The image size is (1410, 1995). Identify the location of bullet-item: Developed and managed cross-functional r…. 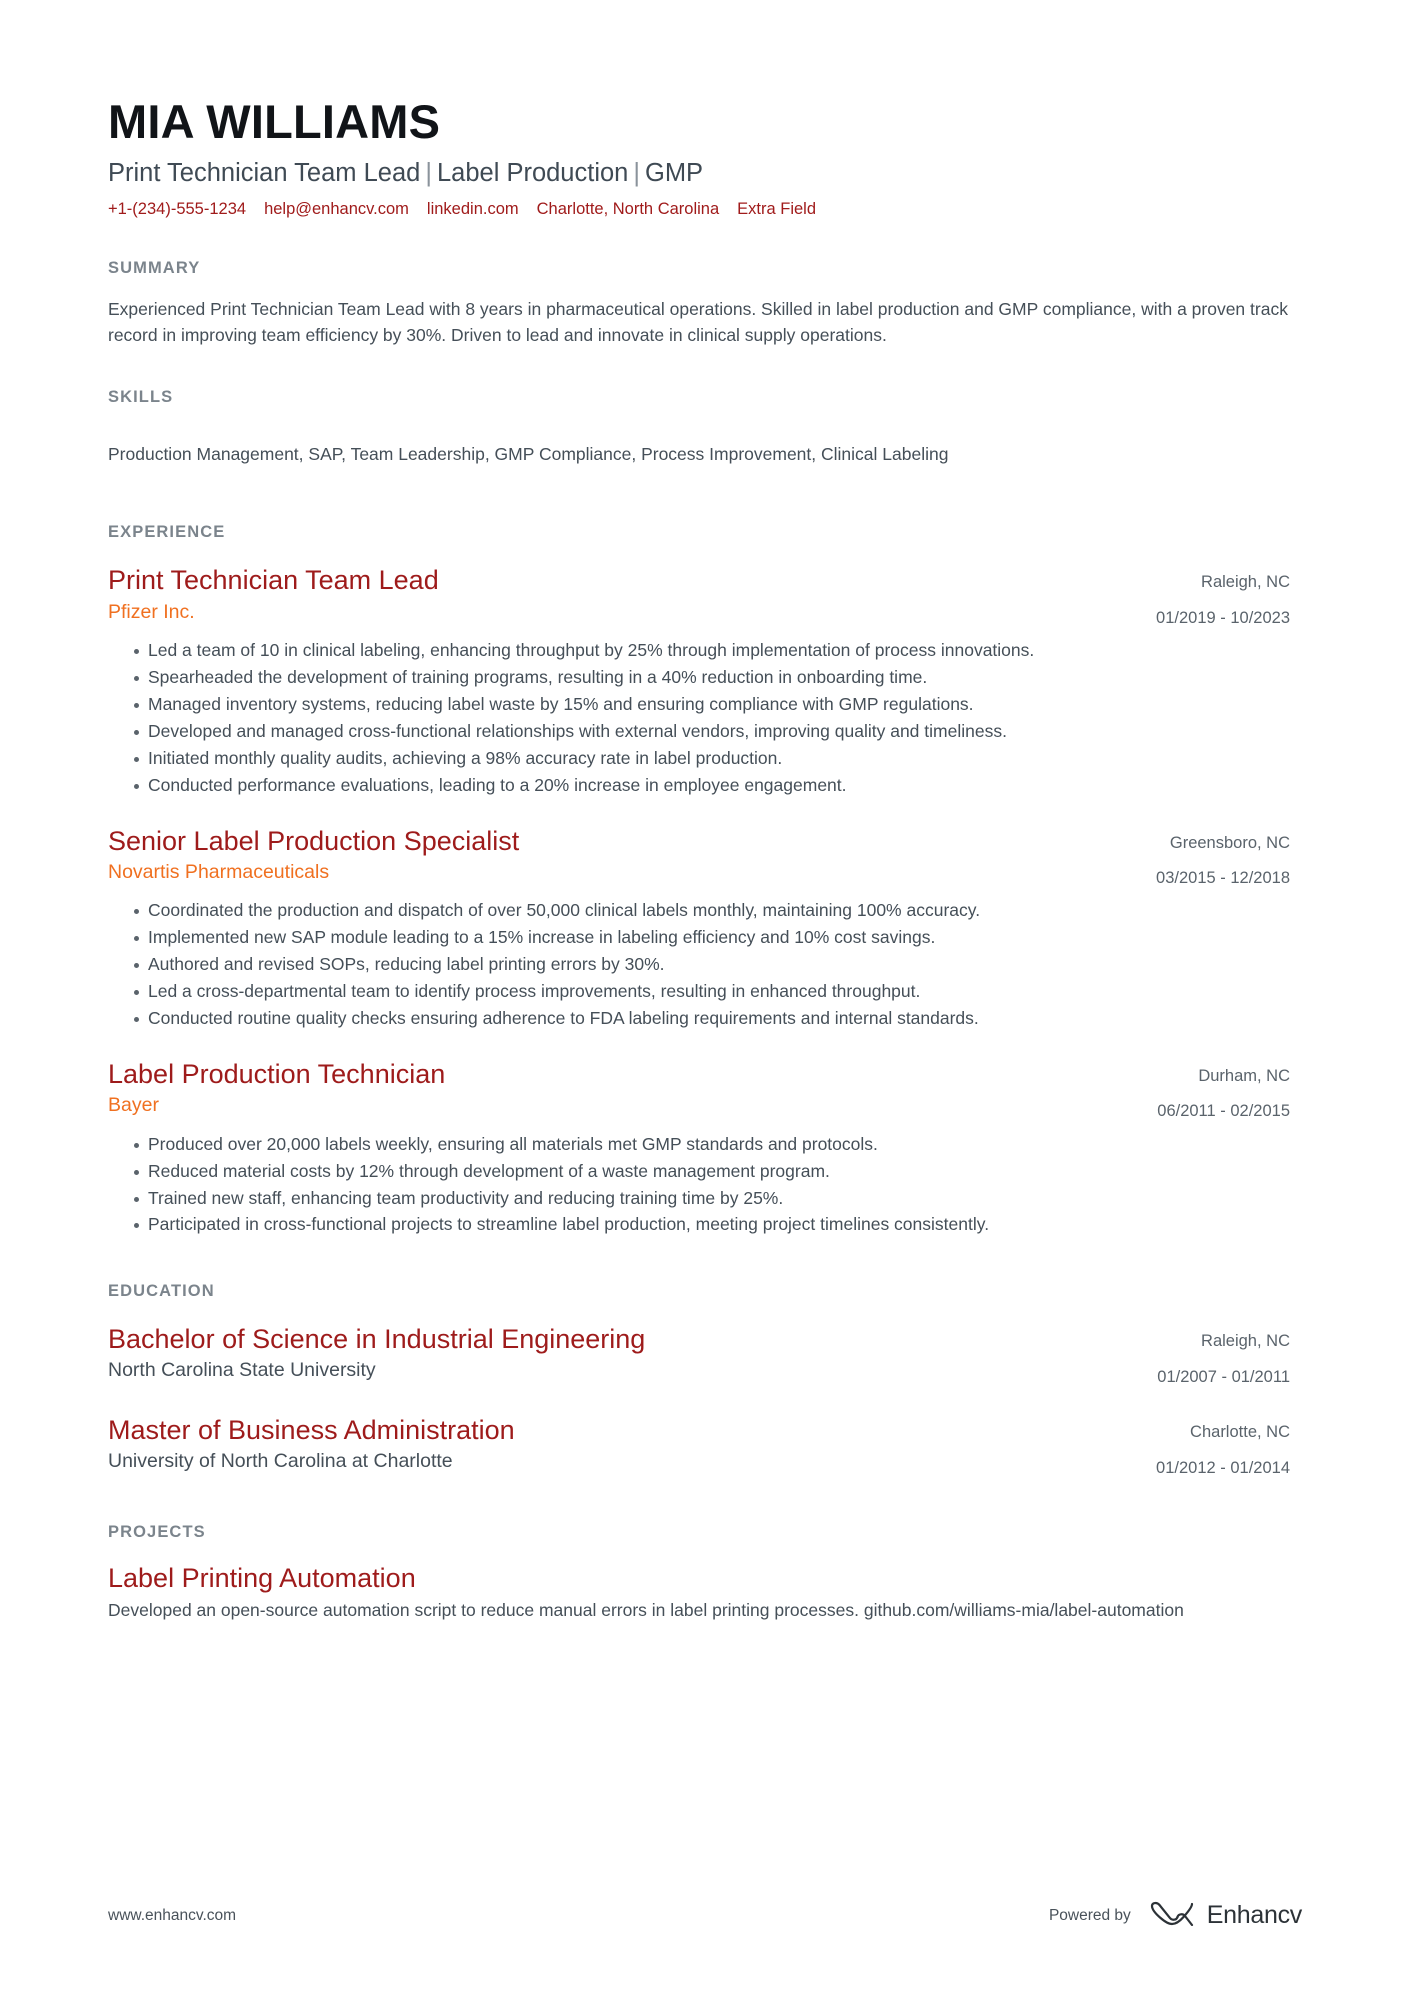
(712, 732).